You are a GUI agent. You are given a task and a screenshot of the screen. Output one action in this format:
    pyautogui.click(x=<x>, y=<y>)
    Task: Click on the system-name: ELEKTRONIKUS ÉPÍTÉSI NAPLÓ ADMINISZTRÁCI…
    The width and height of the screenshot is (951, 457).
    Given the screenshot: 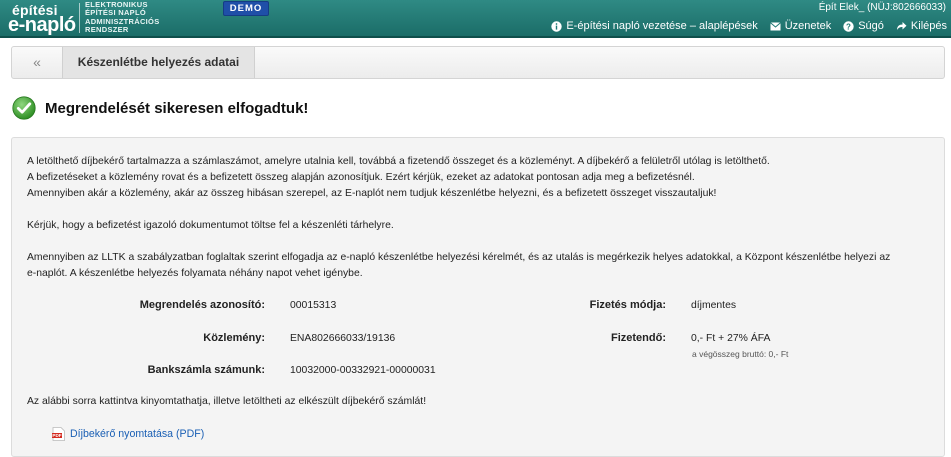 What is the action you would take?
    pyautogui.click(x=140, y=17)
    